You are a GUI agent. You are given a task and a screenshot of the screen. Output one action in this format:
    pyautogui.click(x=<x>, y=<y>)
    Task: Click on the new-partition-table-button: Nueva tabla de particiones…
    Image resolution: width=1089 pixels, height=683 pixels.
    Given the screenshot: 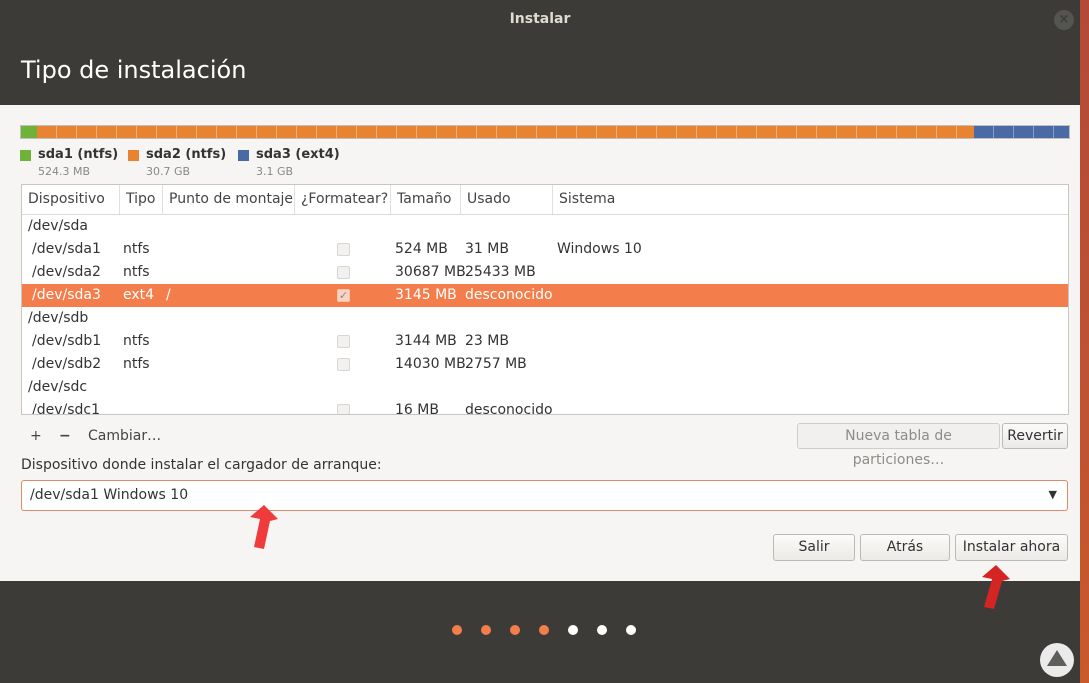 What is the action you would take?
    pyautogui.click(x=898, y=445)
    